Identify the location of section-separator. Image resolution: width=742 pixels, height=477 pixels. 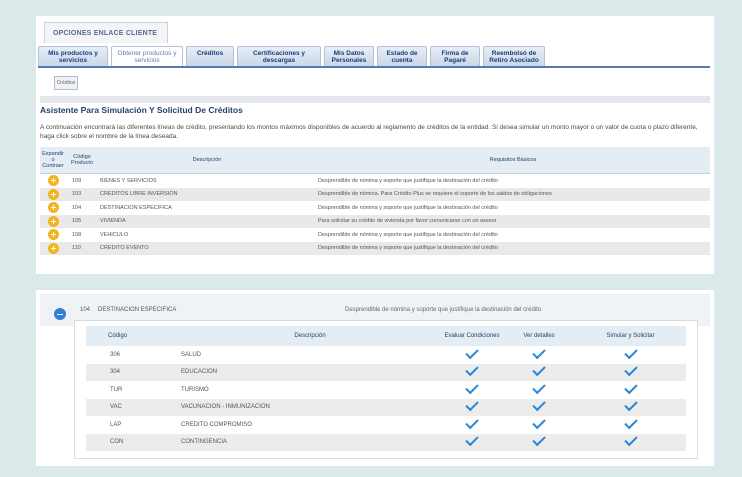
(375, 99).